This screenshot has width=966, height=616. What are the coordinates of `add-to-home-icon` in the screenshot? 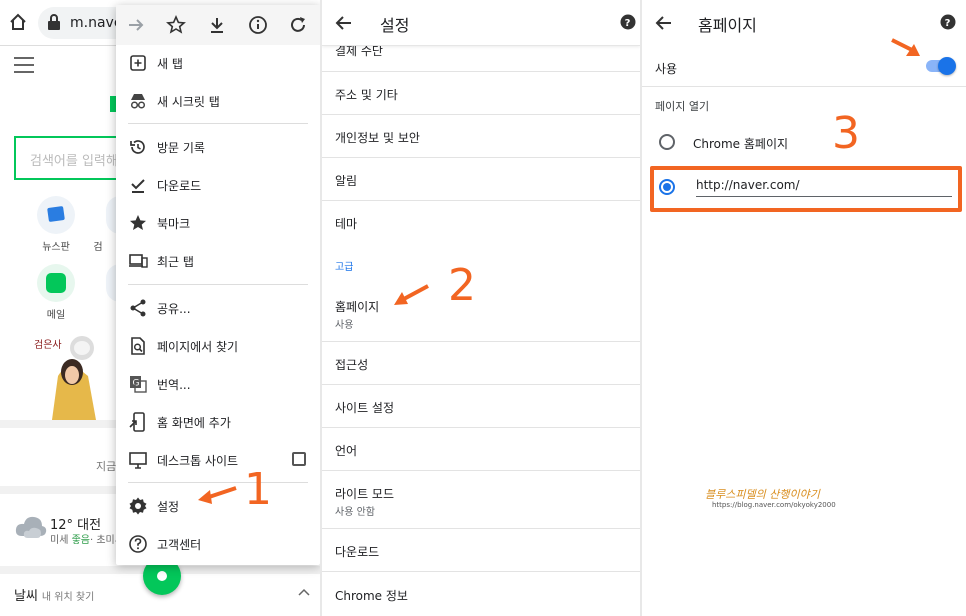 It's located at (137, 422).